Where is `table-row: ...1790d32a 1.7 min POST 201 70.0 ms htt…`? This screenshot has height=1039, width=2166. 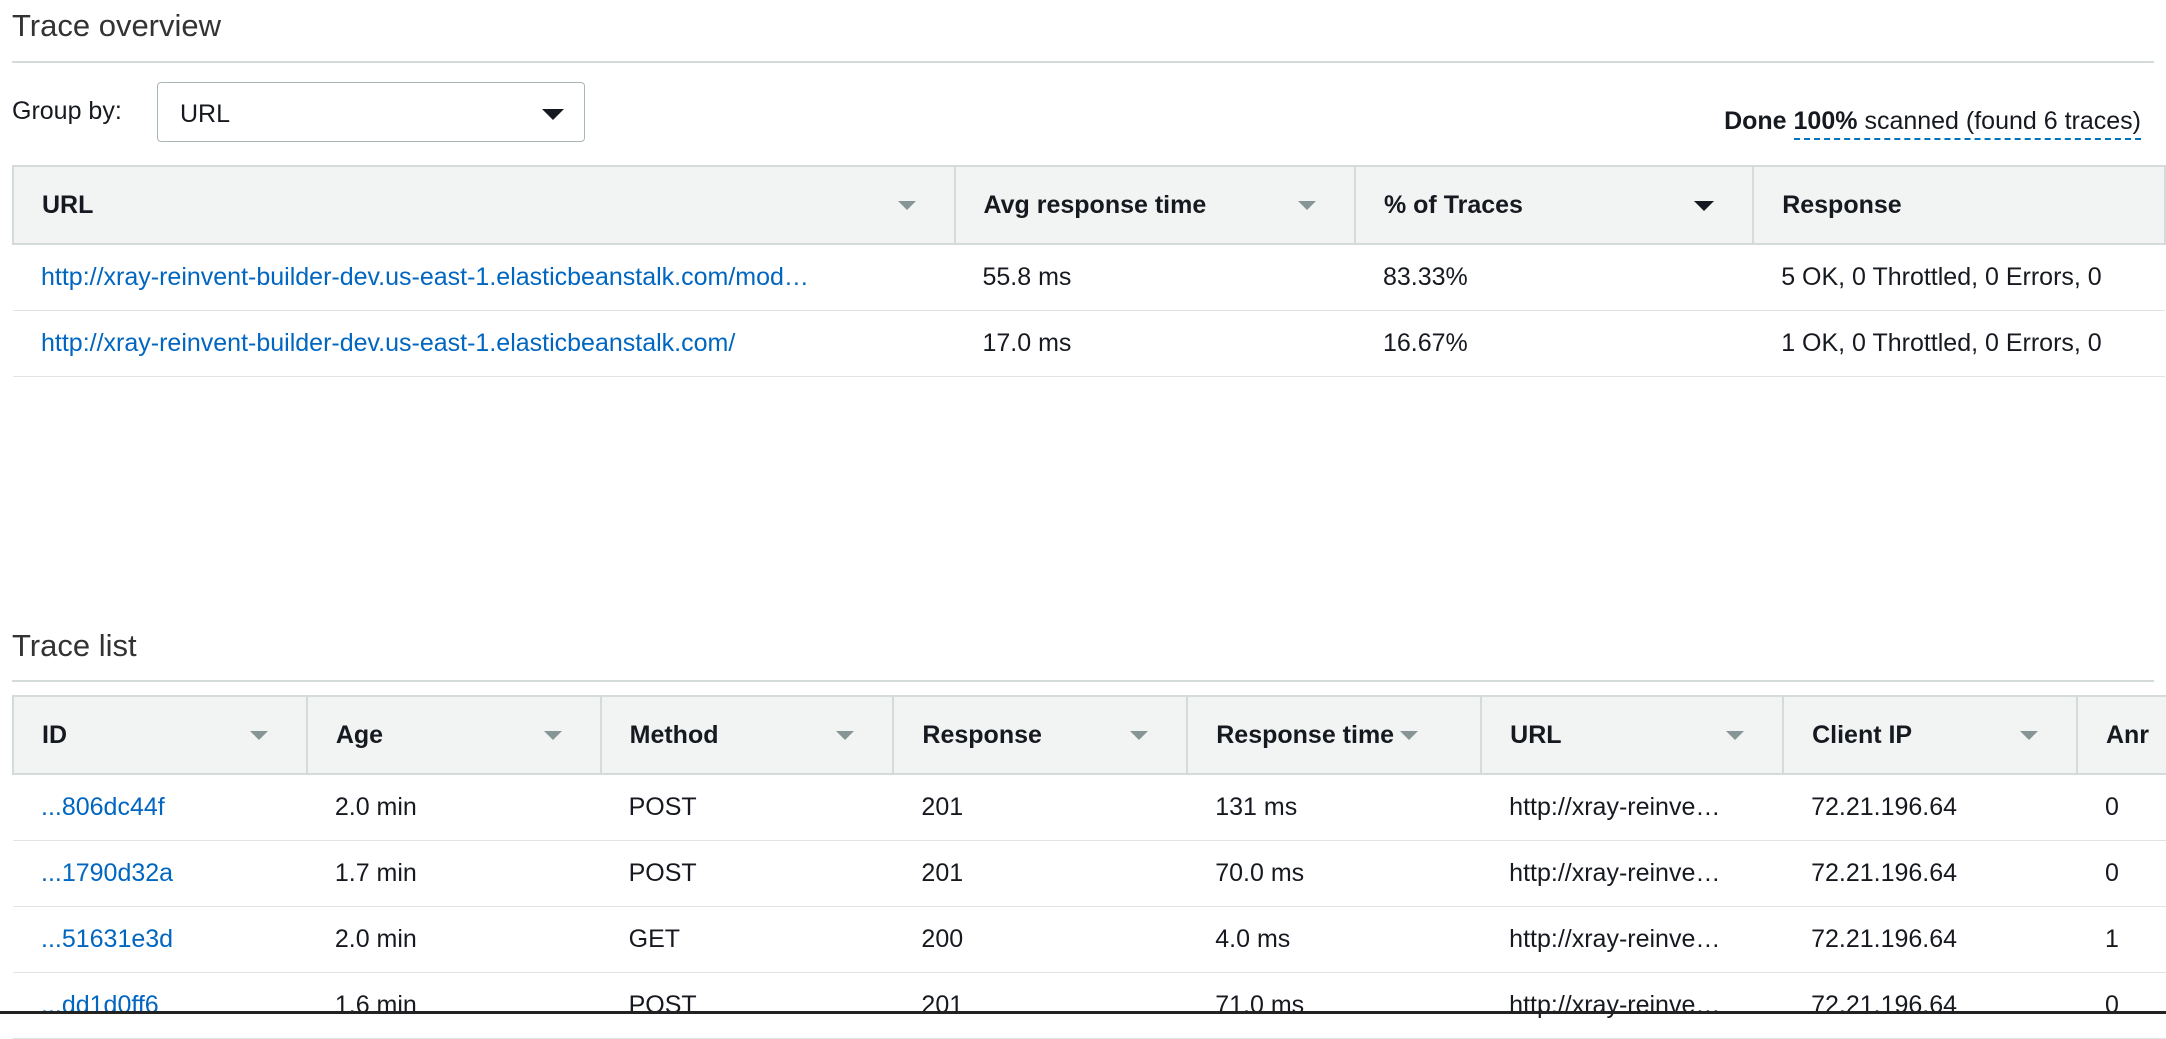
table-row: ...1790d32a 1.7 min POST 201 70.0 ms htt… is located at coordinates (1089, 873).